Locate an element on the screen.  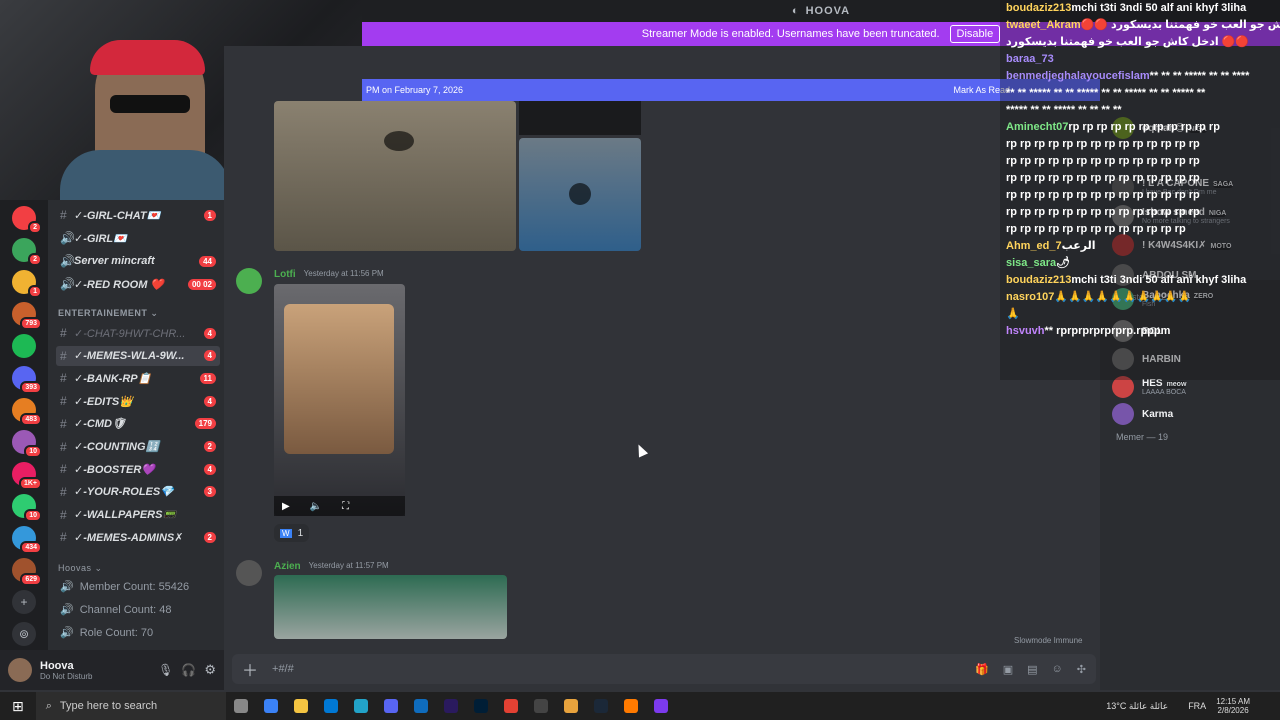
channel-name: ✓-BANK-RP📋 is located at coordinates (113, 378).